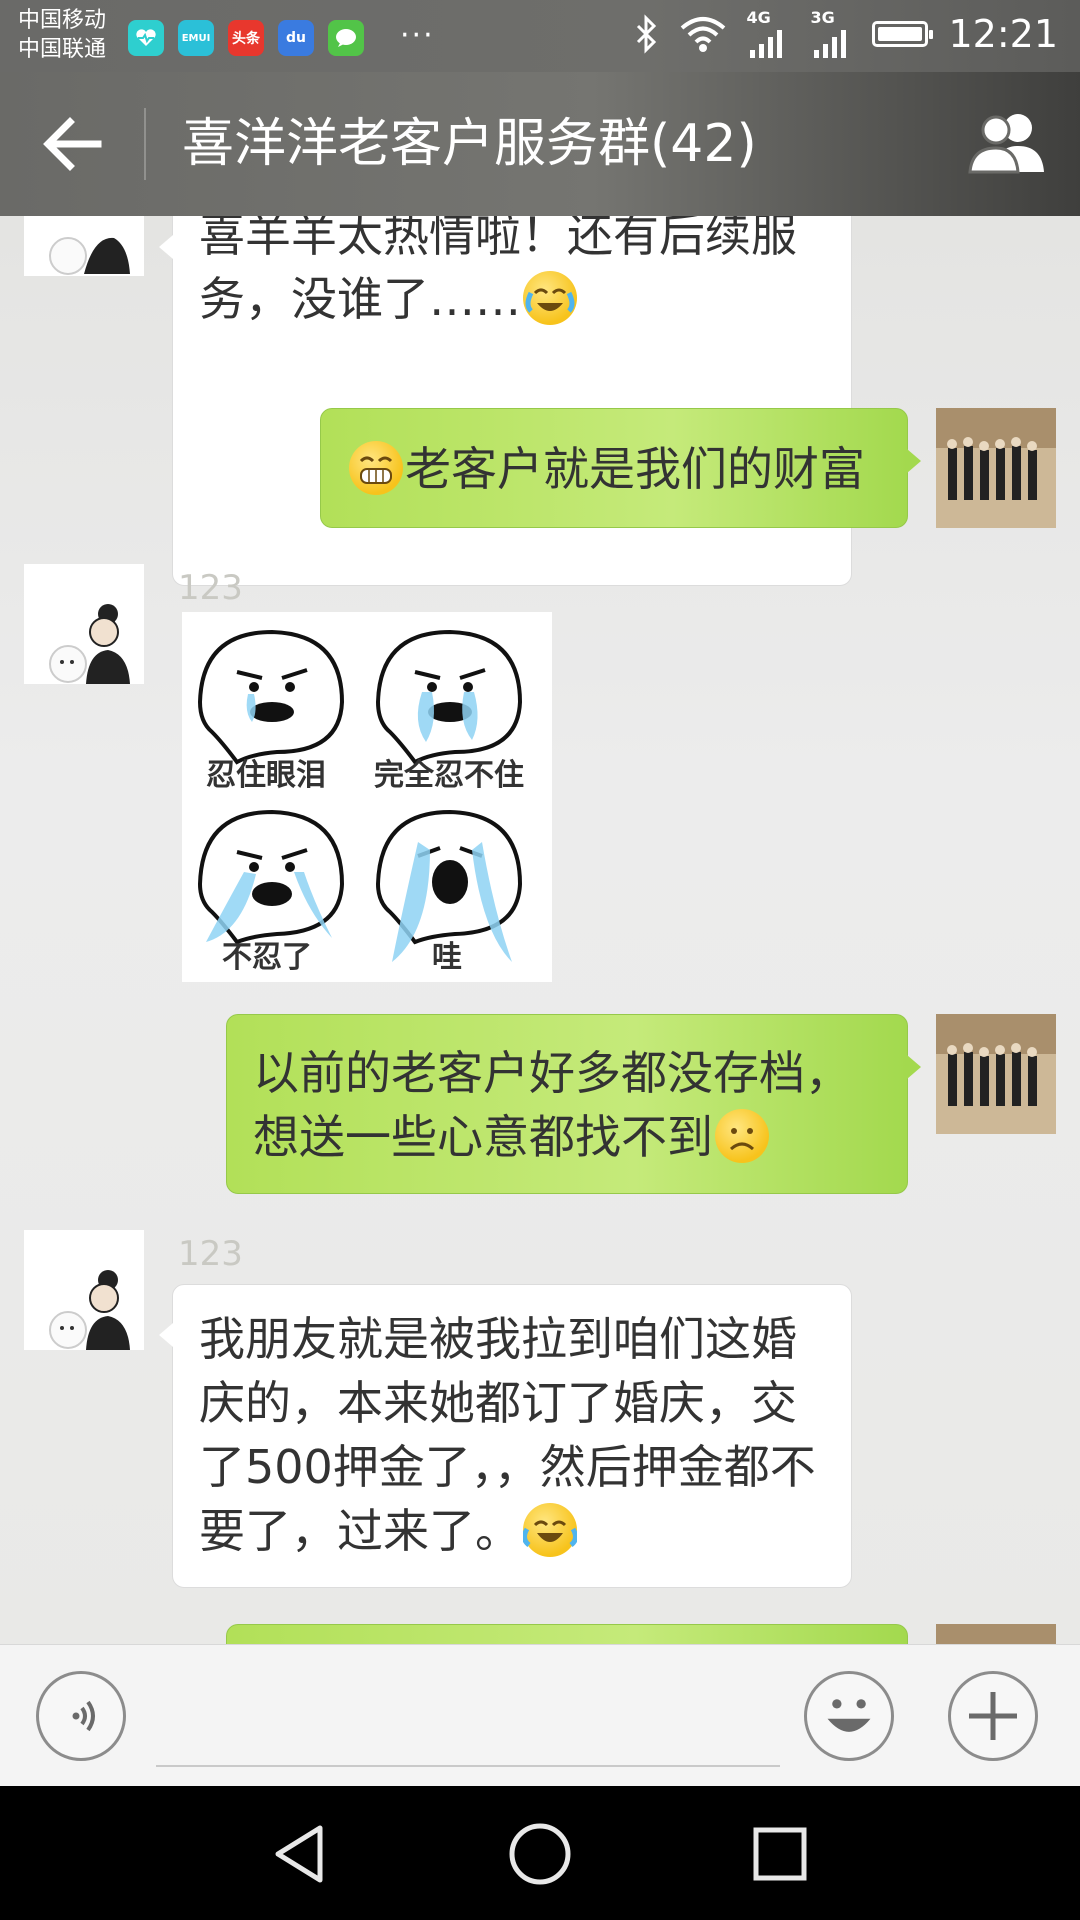 The image size is (1080, 1920). What do you see at coordinates (266, 775) in the screenshot?
I see `sticker-caption: 忍住眼泪` at bounding box center [266, 775].